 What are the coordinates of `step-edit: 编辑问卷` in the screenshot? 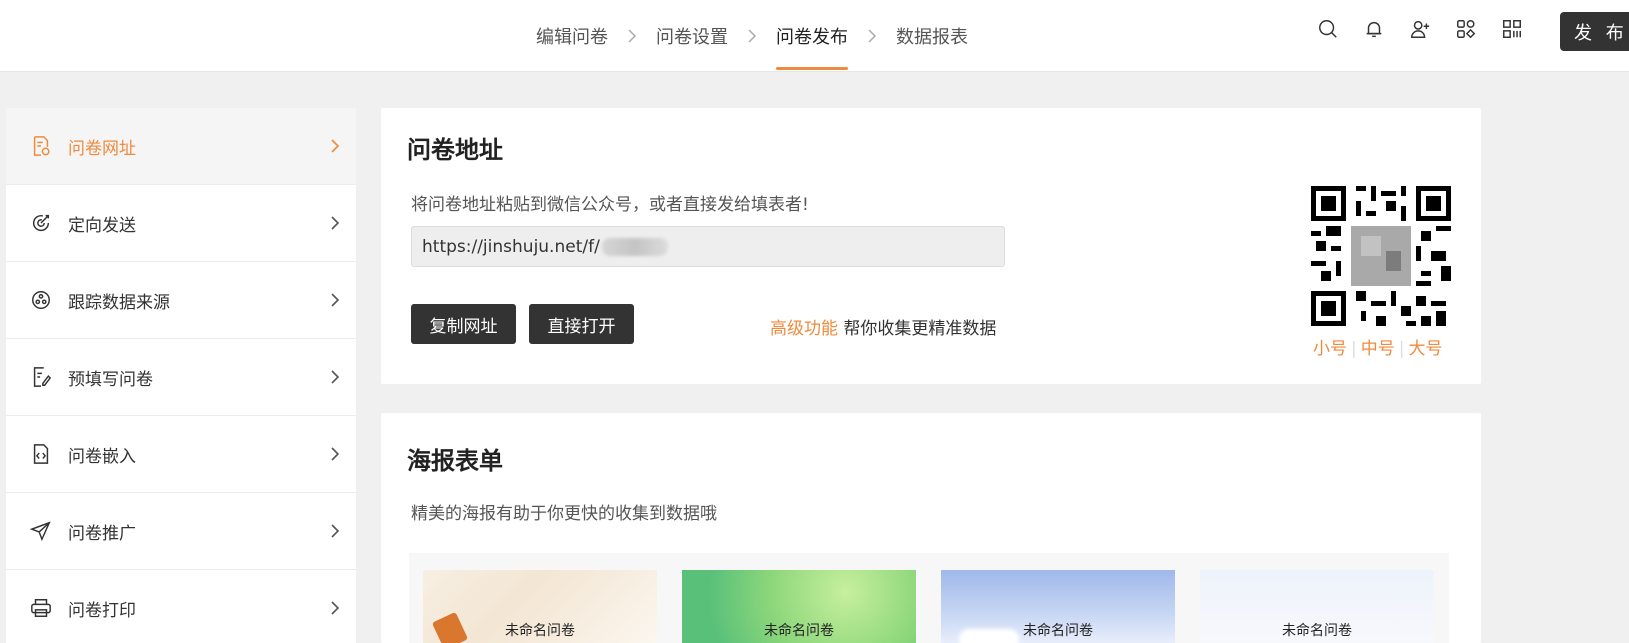 It's located at (572, 36).